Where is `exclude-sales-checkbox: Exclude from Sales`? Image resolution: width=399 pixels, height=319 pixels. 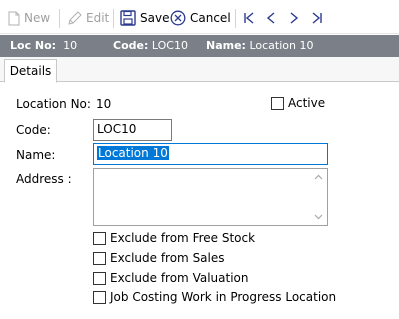
exclude-sales-checkbox: Exclude from Sales is located at coordinates (159, 258).